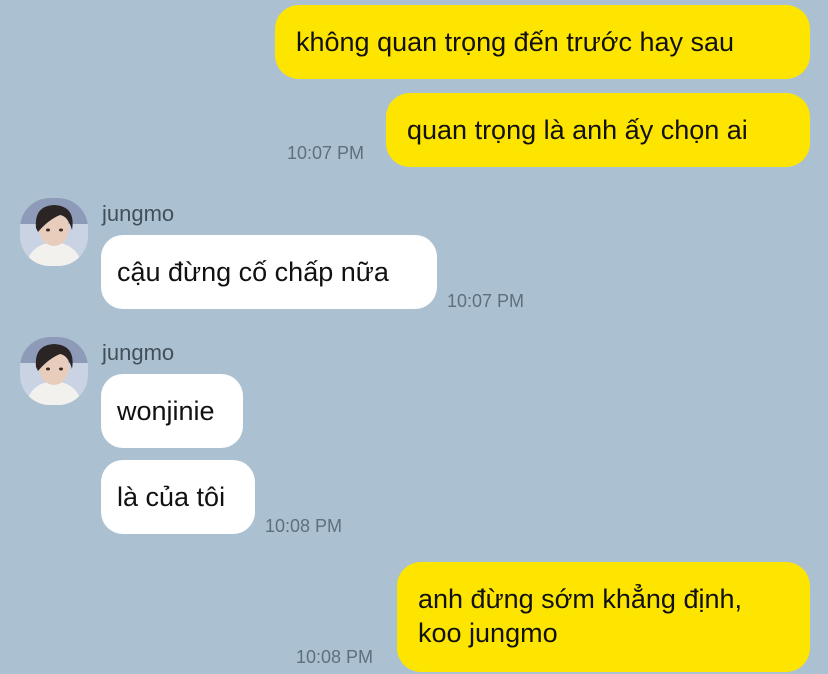 The image size is (828, 674). Describe the element at coordinates (166, 411) in the screenshot. I see `message-text: wonjinie` at that location.